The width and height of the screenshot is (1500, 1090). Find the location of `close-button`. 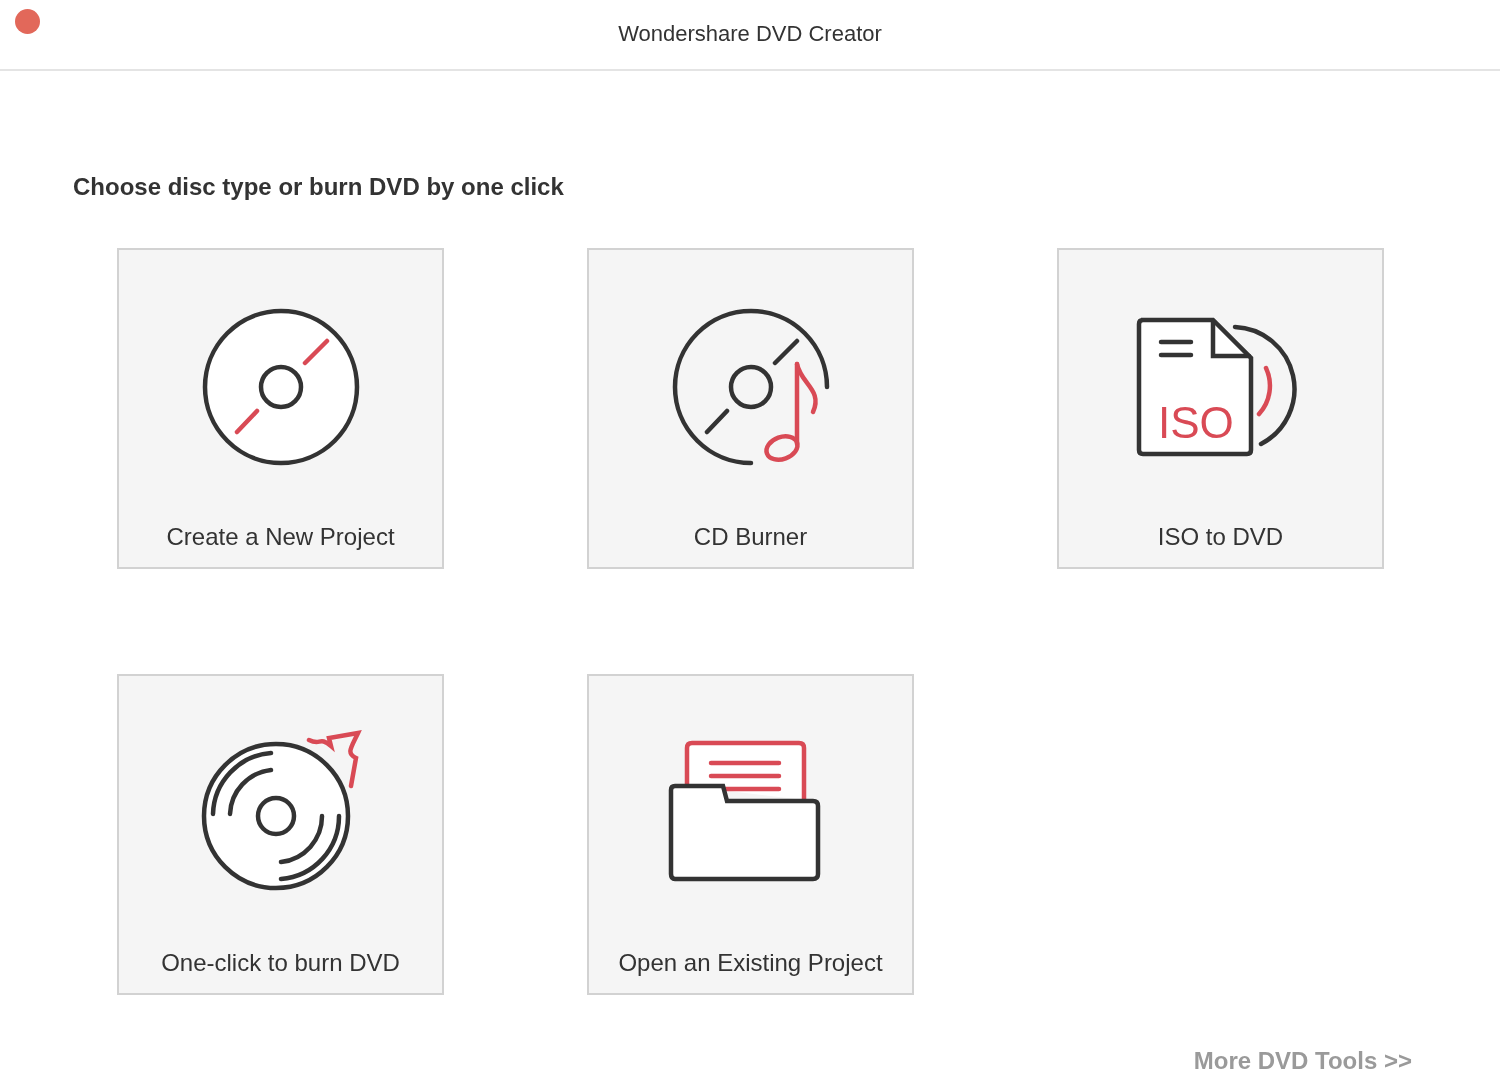

close-button is located at coordinates (27, 21).